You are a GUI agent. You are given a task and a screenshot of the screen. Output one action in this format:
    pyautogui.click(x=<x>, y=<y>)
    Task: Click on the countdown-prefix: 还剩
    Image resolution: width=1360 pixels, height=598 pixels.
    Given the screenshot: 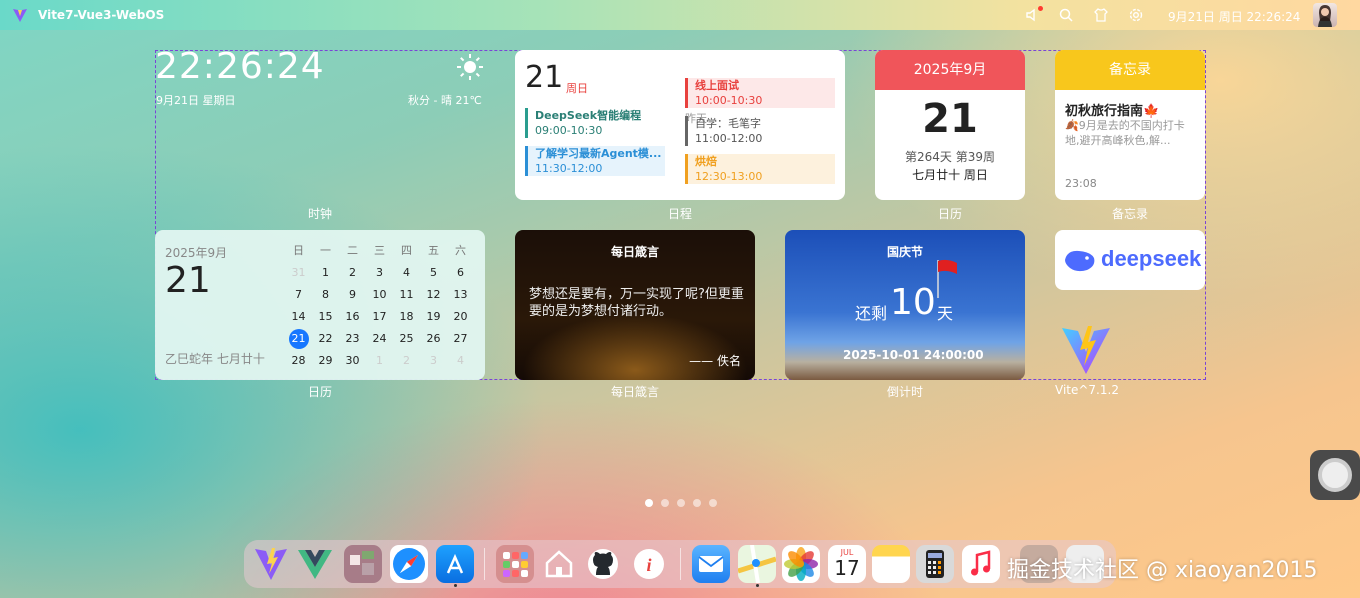 What is the action you would take?
    pyautogui.click(x=871, y=313)
    